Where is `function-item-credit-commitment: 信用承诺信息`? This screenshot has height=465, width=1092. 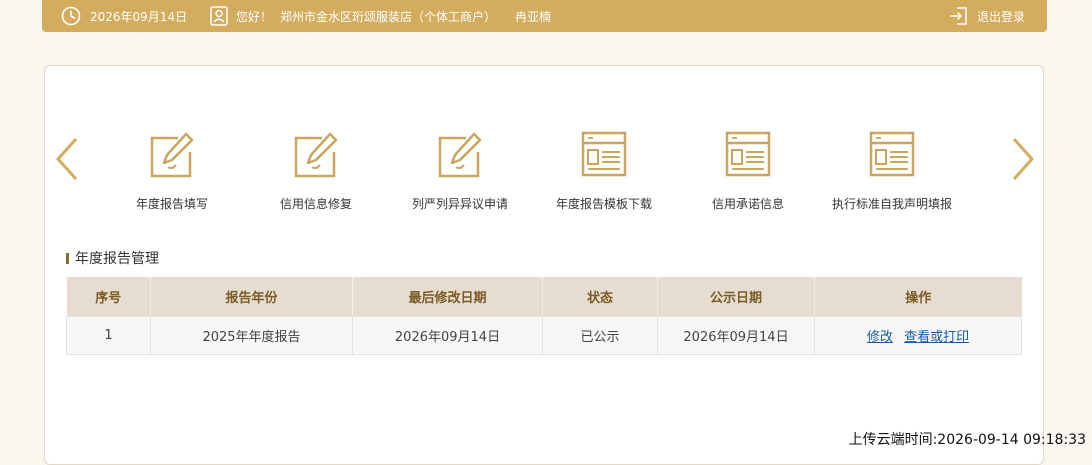 function-item-credit-commitment: 信用承诺信息 is located at coordinates (748, 168).